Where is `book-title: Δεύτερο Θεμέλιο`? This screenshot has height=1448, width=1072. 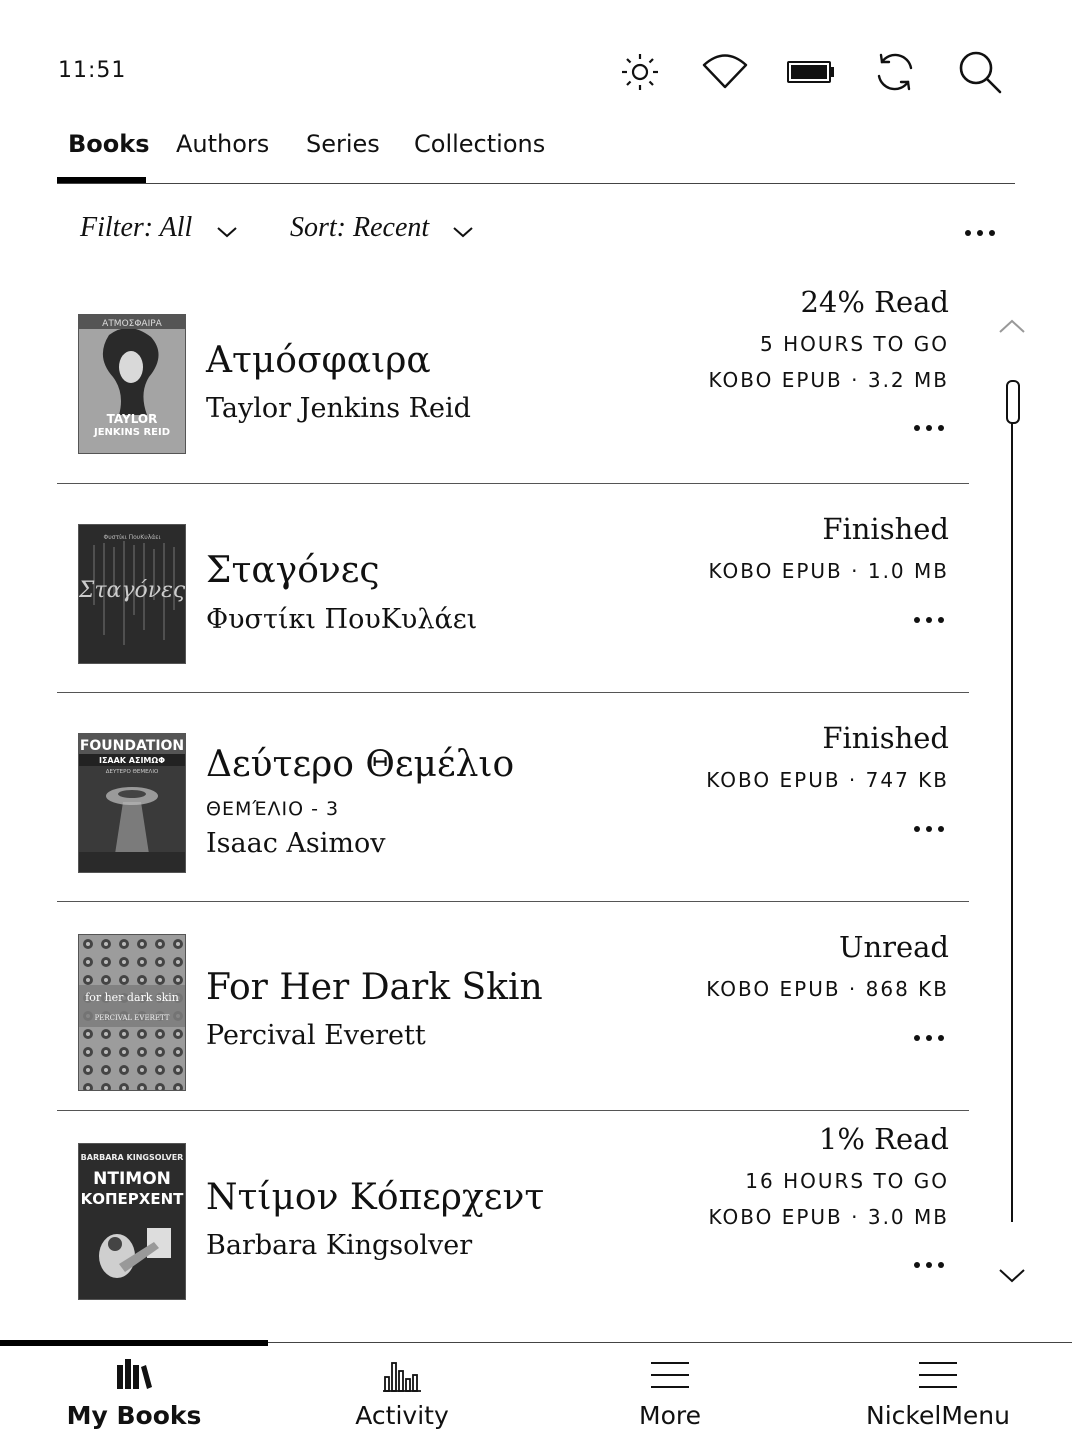
book-title: Δεύτερο Θεμέλιο is located at coordinates (360, 764).